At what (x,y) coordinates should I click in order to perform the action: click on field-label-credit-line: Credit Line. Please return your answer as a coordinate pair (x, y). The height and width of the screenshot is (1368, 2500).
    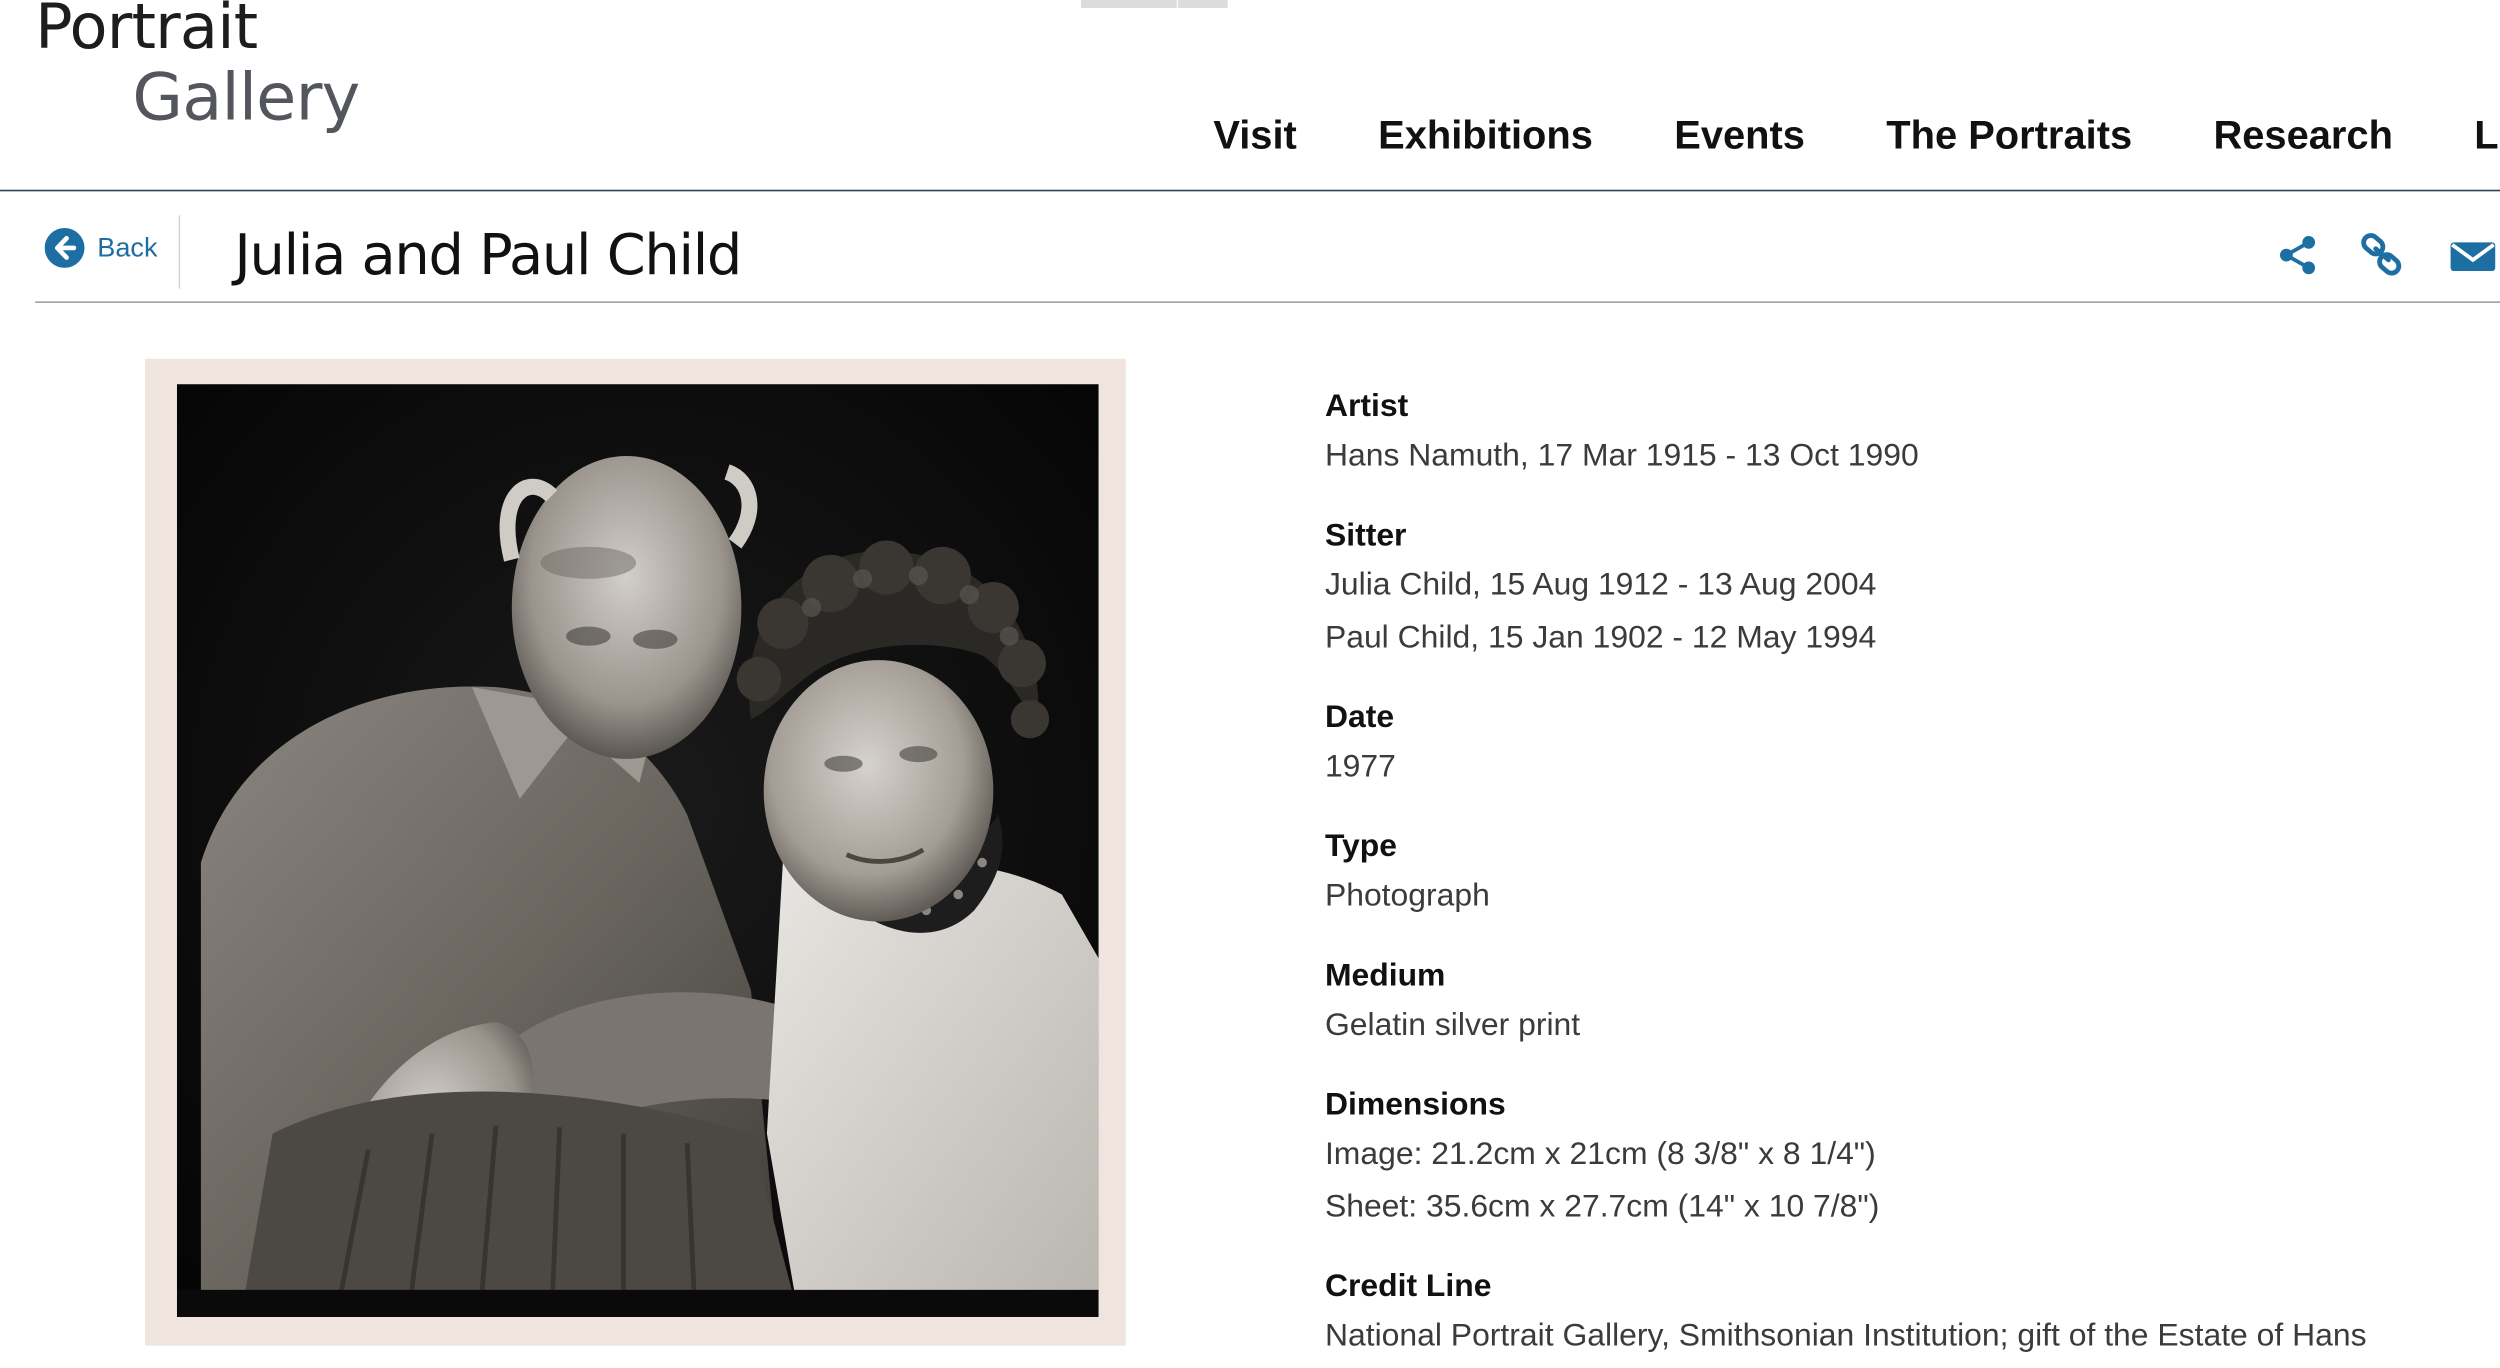
    Looking at the image, I should click on (1408, 1287).